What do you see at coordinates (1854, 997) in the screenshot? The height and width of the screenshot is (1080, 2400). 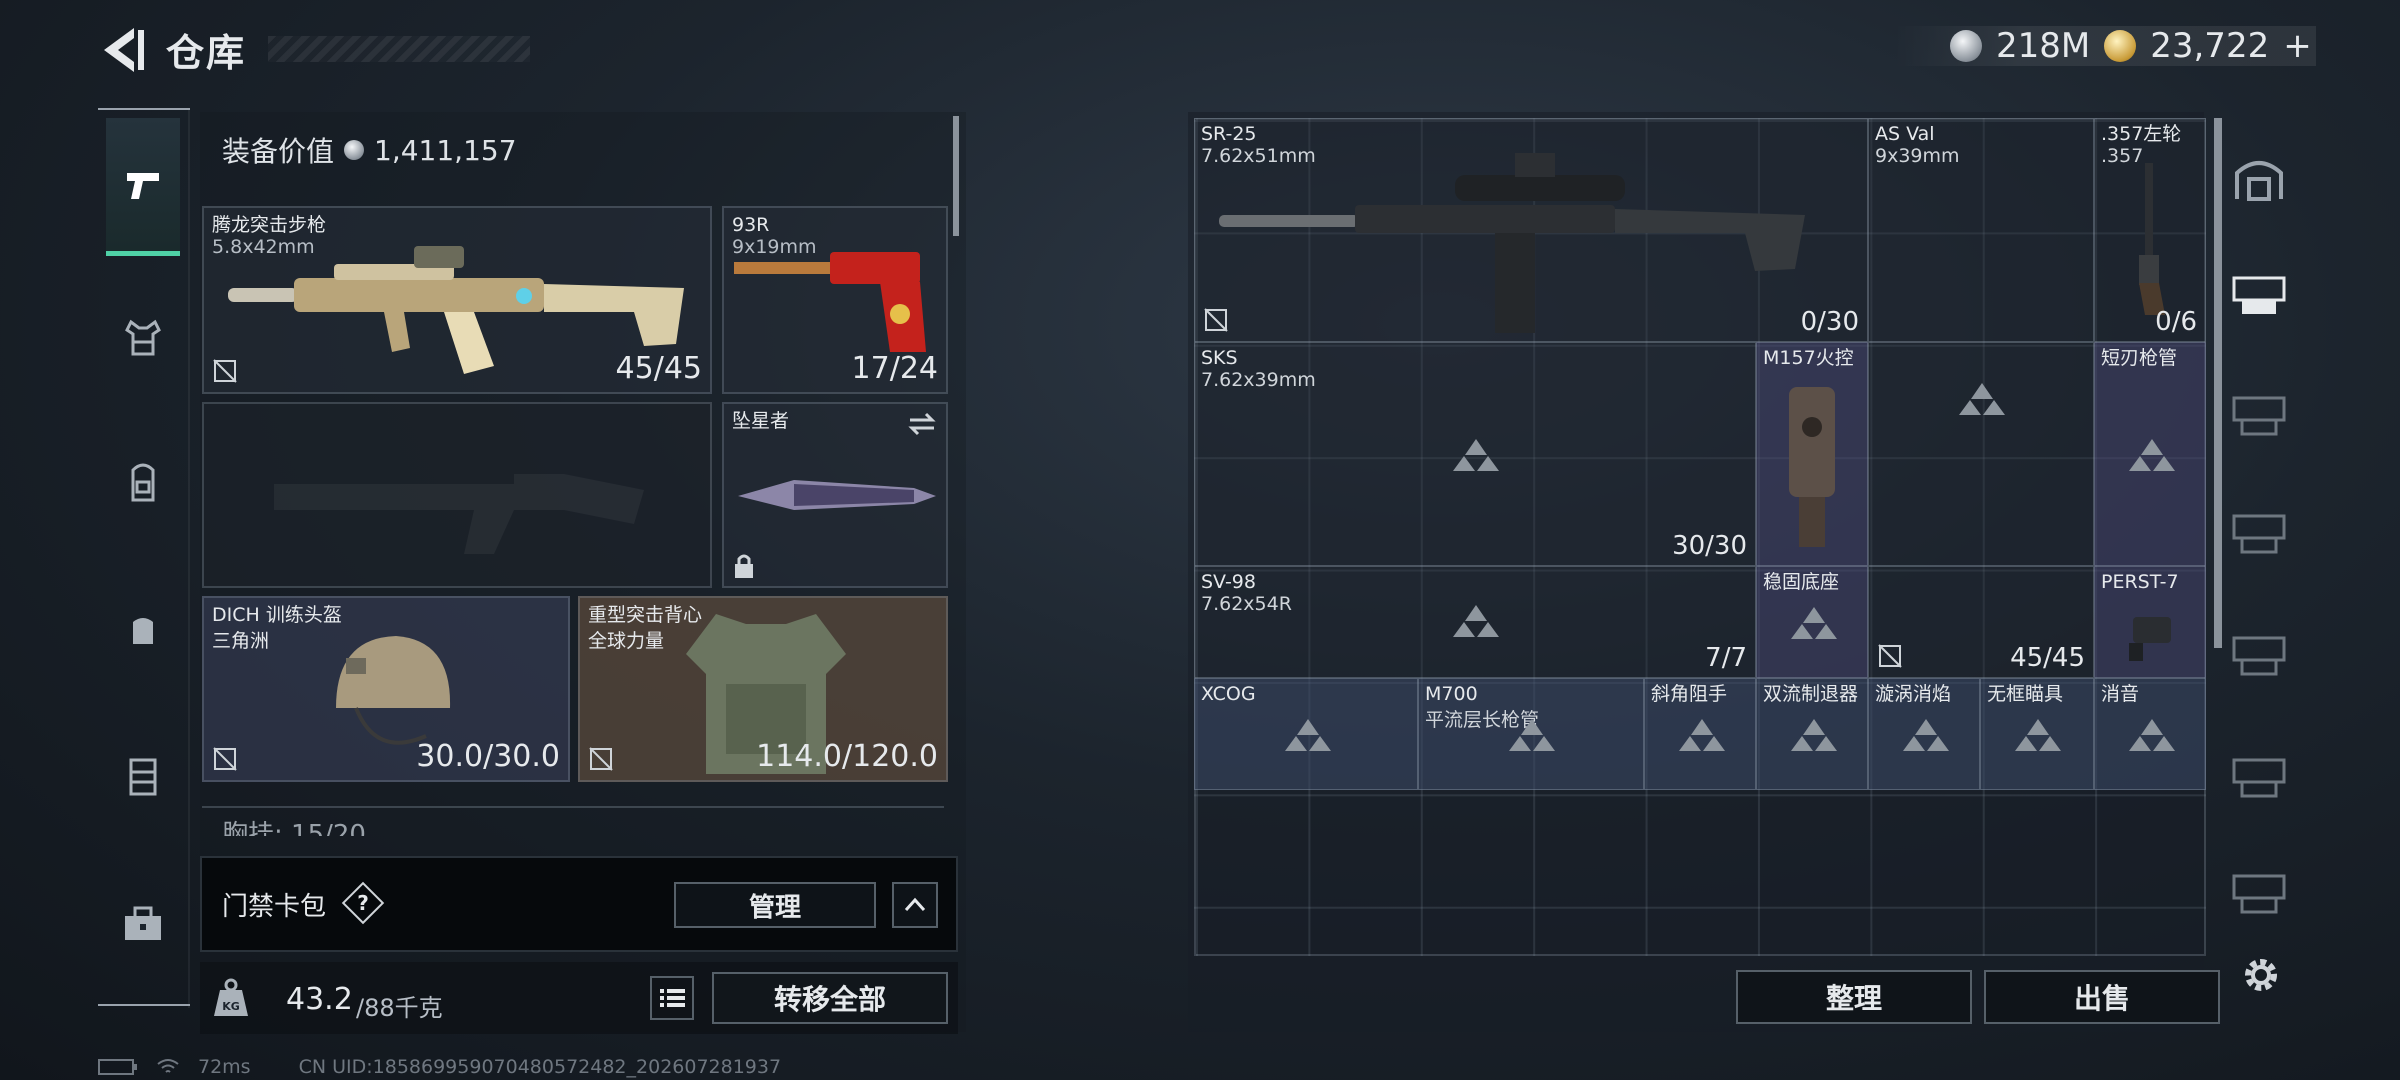 I see `sort-button: 整理` at bounding box center [1854, 997].